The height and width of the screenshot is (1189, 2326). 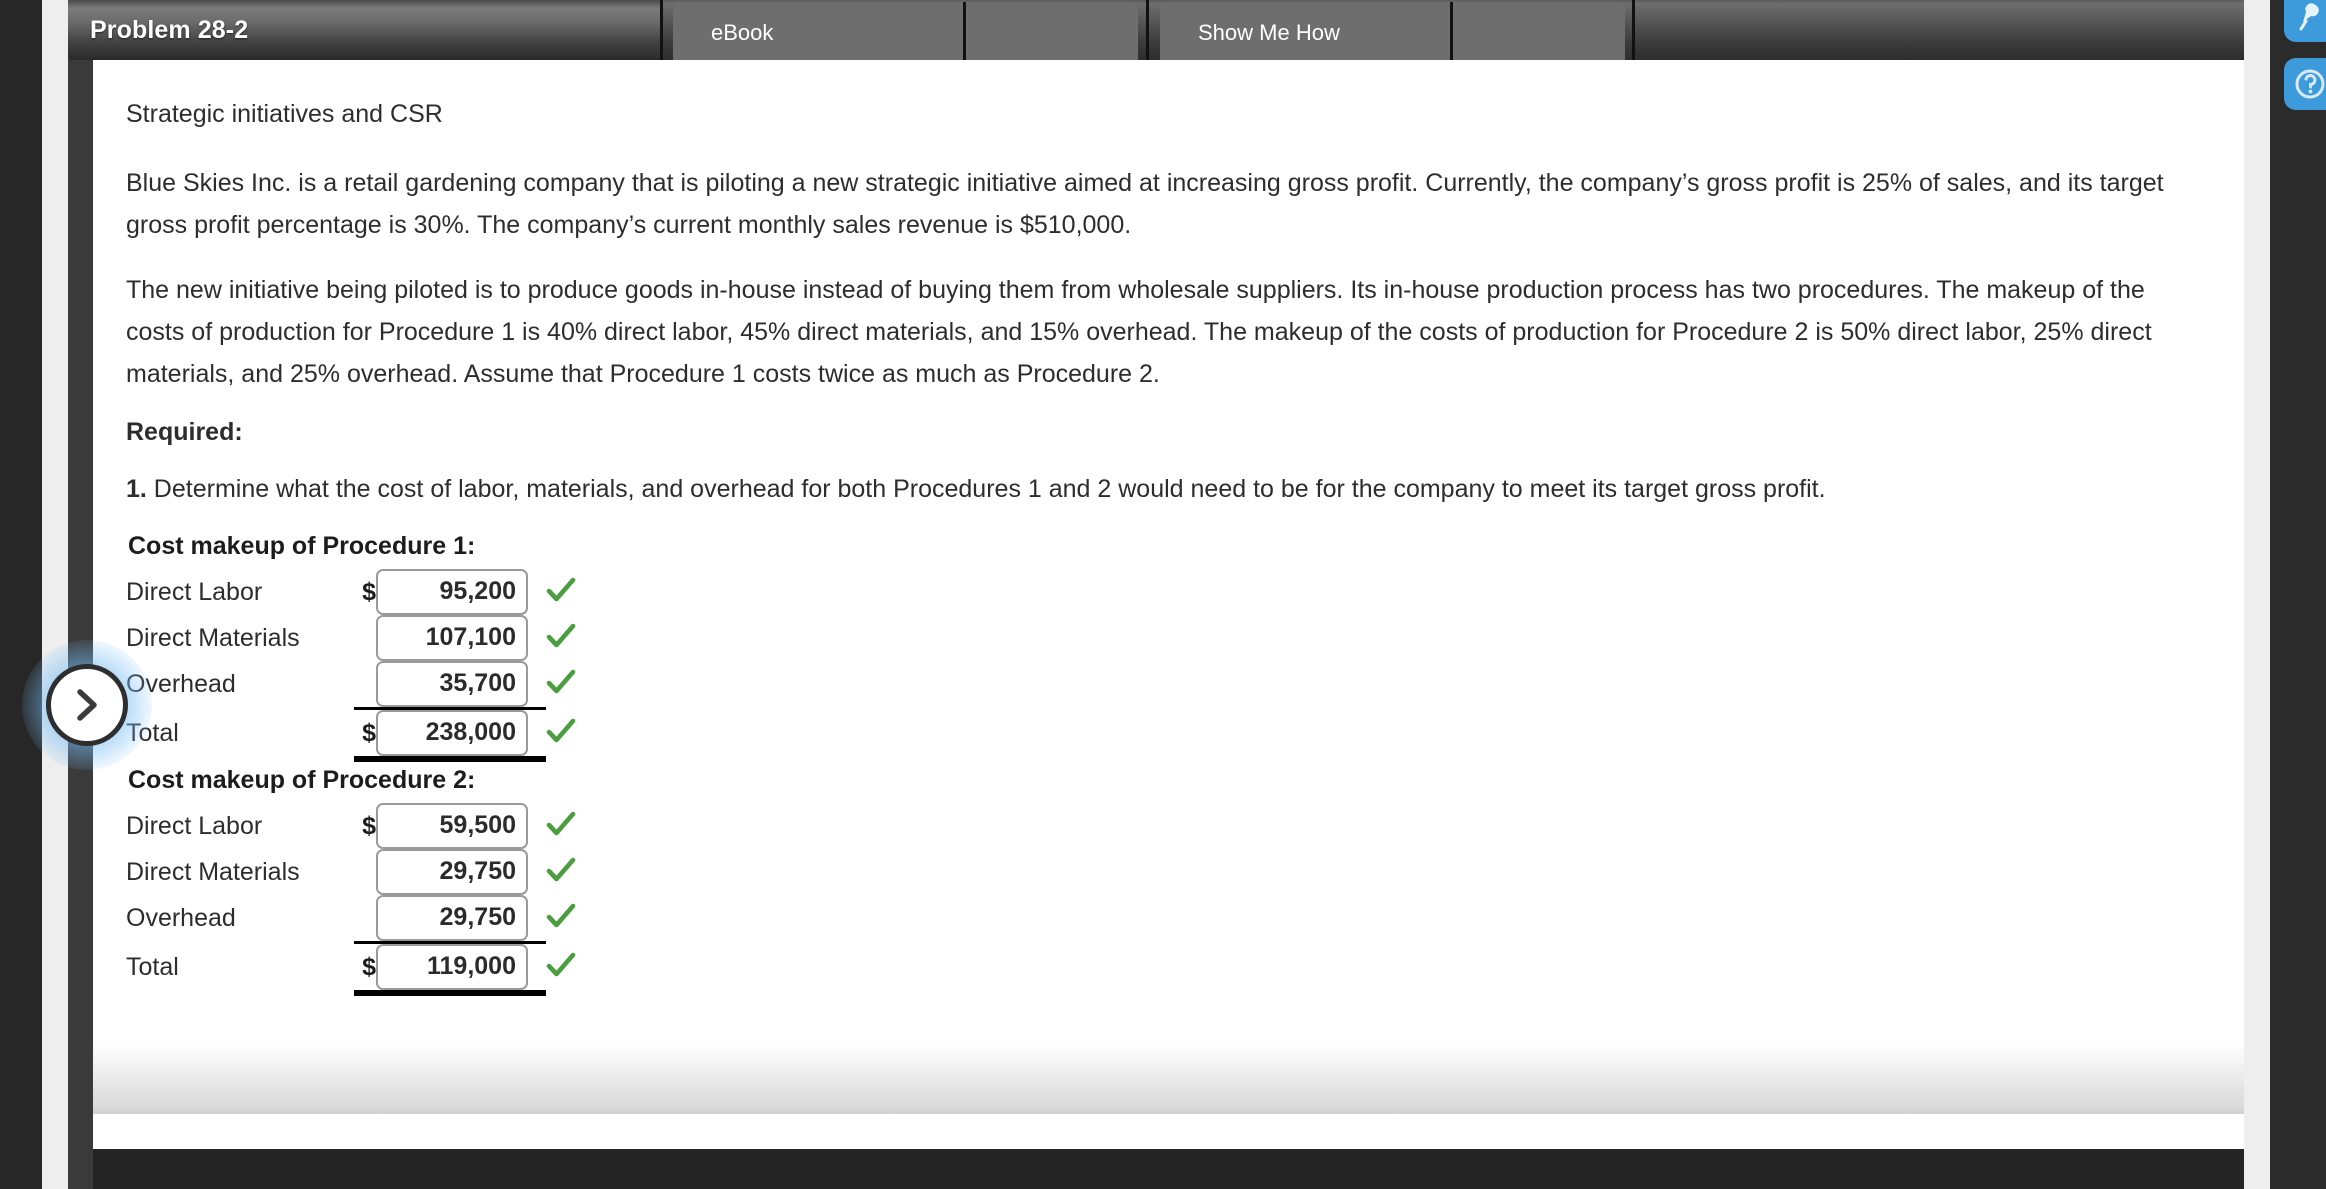 I want to click on ebook-button: eBook, so click(x=905, y=31).